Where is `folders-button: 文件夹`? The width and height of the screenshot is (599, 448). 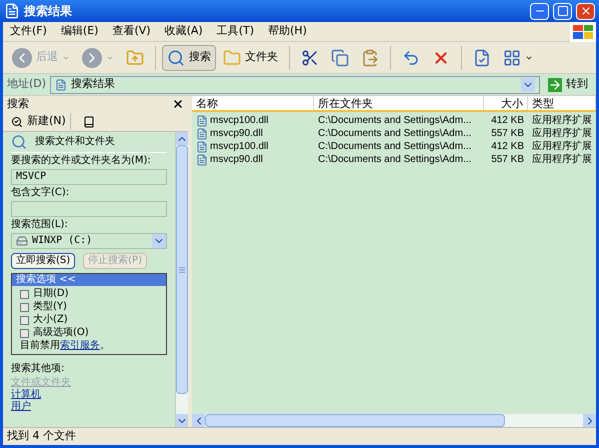 folders-button: 文件夹 is located at coordinates (250, 57).